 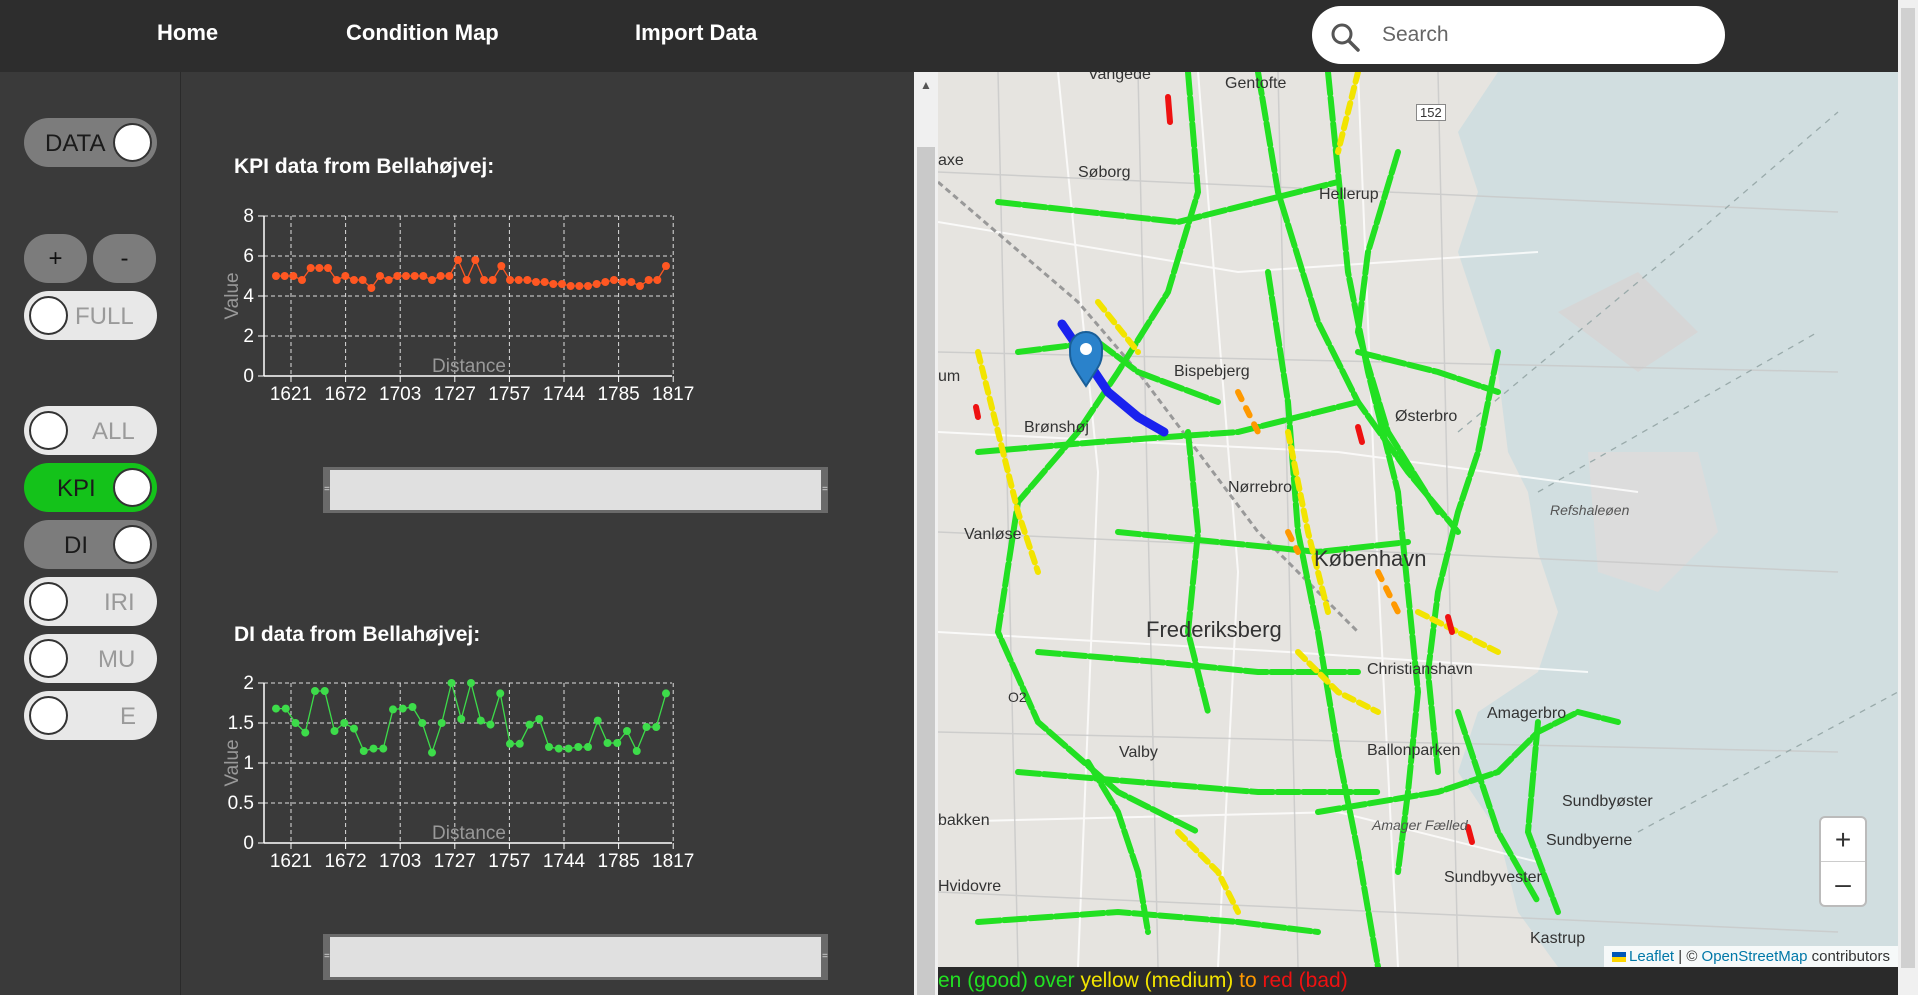 What do you see at coordinates (1214, 629) in the screenshot?
I see `map-label: Frederiksberg` at bounding box center [1214, 629].